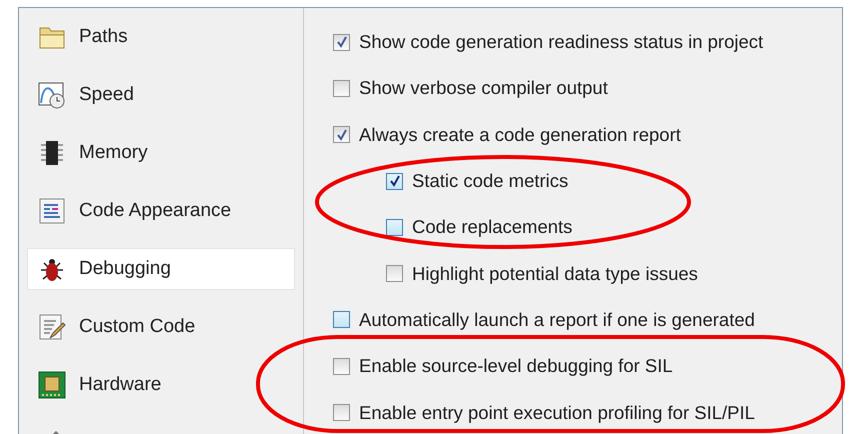 Image resolution: width=849 pixels, height=434 pixels. Describe the element at coordinates (161, 37) in the screenshot. I see `sidebar-item: Paths` at that location.